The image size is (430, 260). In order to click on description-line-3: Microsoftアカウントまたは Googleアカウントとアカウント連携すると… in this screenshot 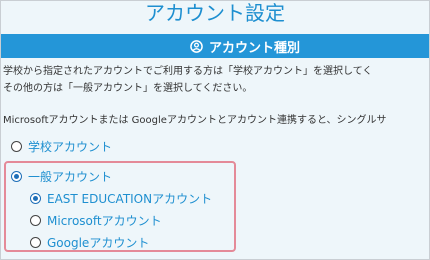, I will do `click(195, 120)`.